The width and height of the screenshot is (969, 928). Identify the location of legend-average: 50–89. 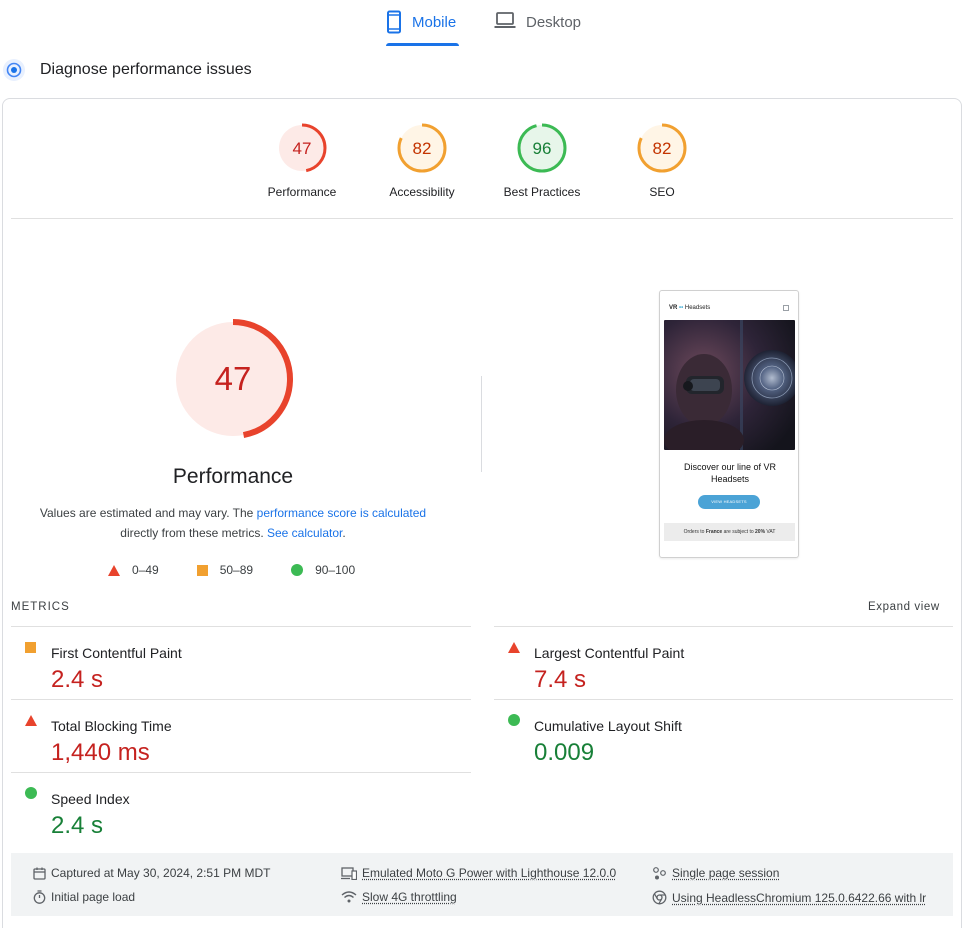
(225, 570).